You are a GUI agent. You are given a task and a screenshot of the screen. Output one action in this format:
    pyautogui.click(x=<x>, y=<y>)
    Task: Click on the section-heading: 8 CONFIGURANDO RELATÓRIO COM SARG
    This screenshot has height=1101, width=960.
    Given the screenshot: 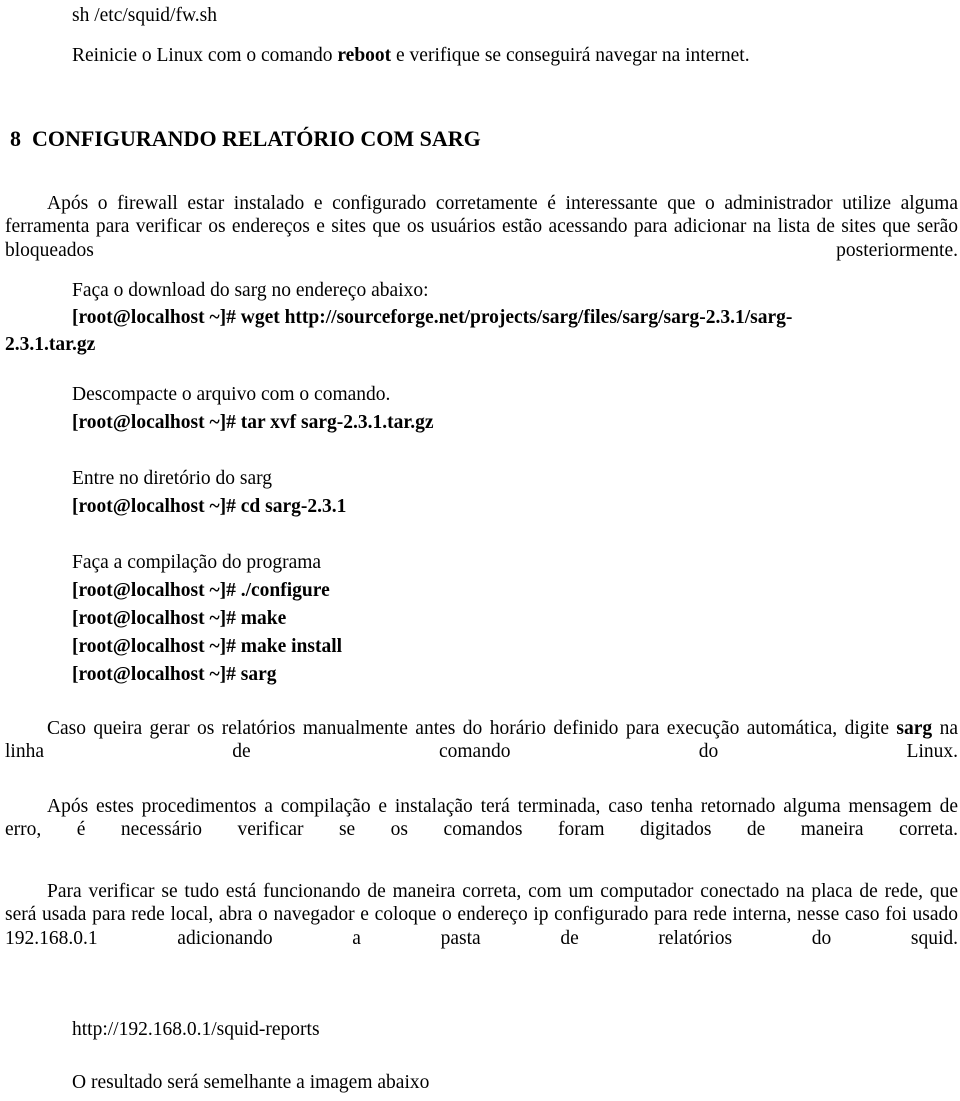 What is the action you would take?
    pyautogui.click(x=245, y=139)
    